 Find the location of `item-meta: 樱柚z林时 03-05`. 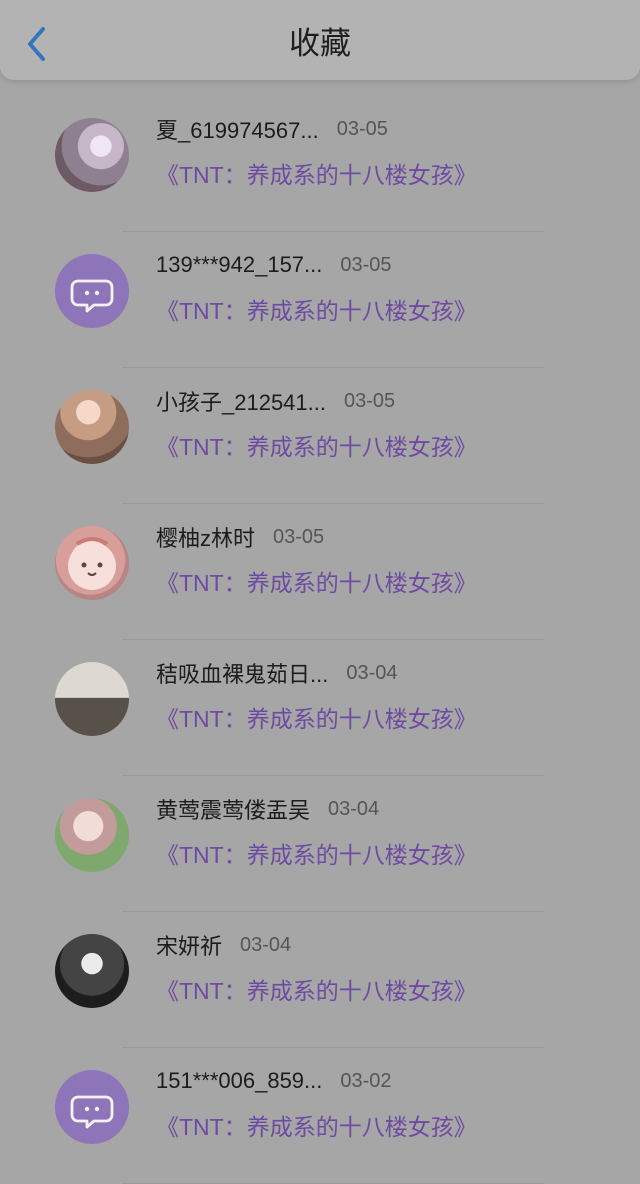

item-meta: 樱柚z林时 03-05 is located at coordinates (363, 537).